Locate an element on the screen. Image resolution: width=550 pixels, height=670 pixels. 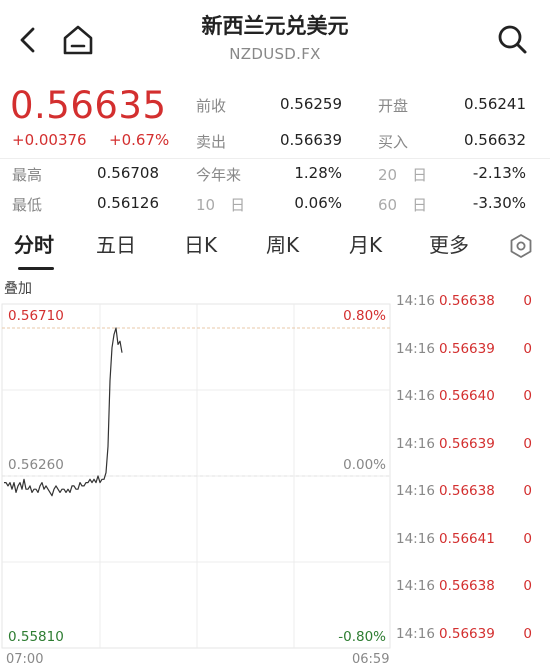
search-icon is located at coordinates (512, 39).